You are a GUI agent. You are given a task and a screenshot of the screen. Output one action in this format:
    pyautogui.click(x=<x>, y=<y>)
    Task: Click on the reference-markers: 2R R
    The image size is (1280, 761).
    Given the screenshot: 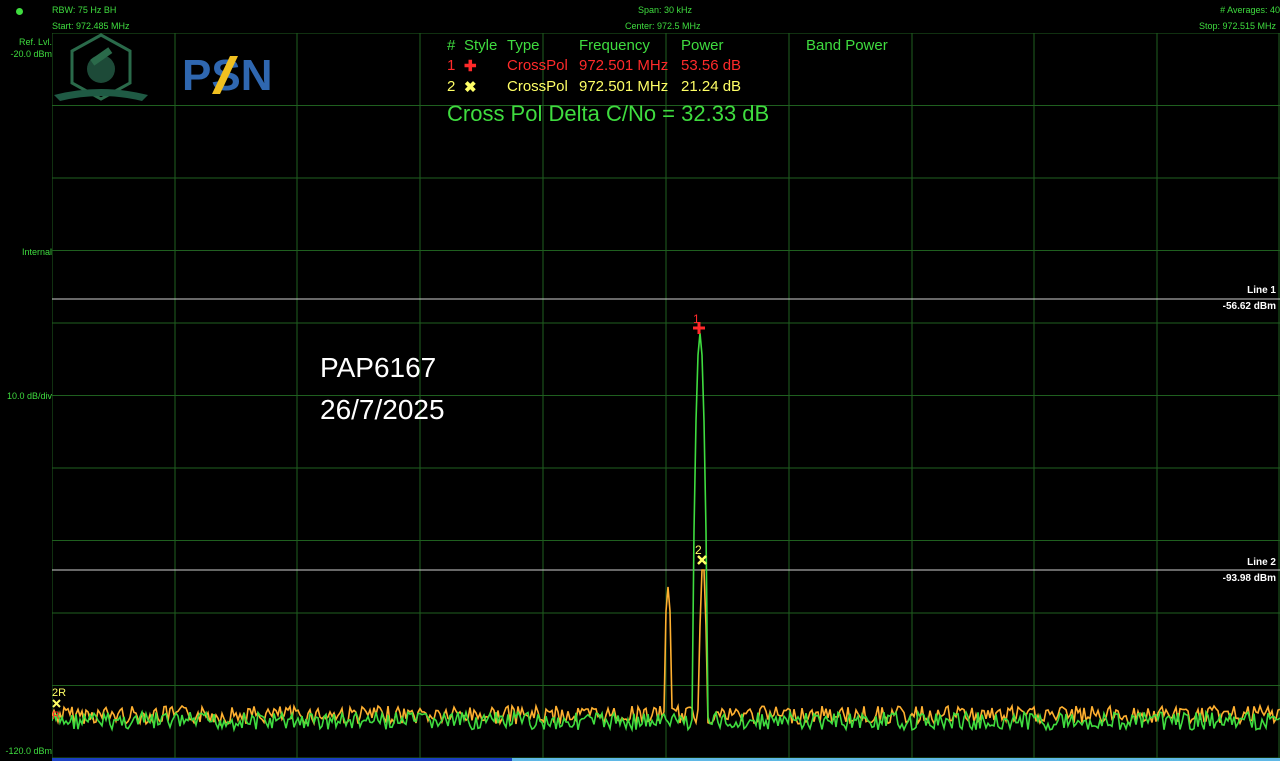 What is the action you would take?
    pyautogui.click(x=59, y=704)
    